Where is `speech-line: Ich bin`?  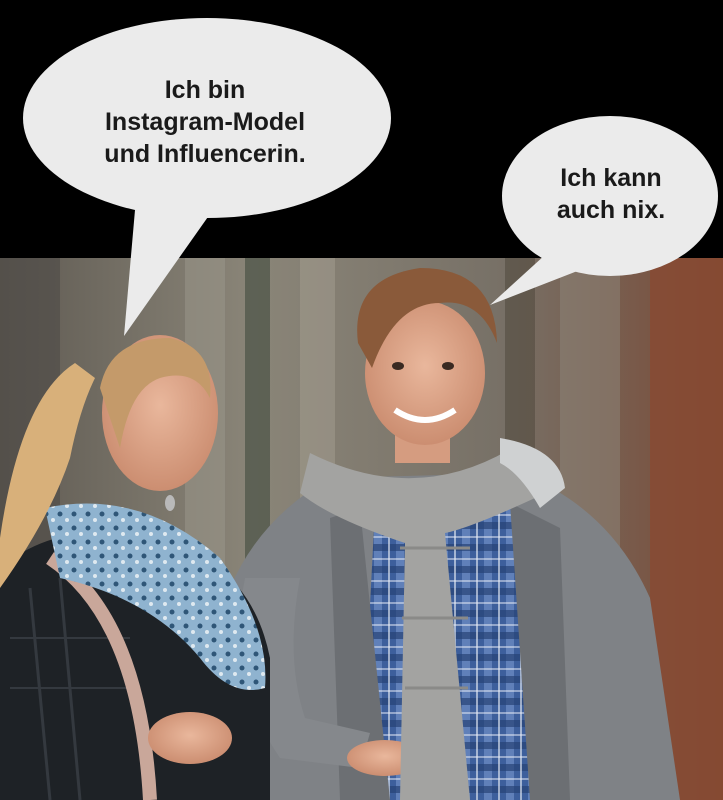
speech-line: Ich bin is located at coordinates (205, 90).